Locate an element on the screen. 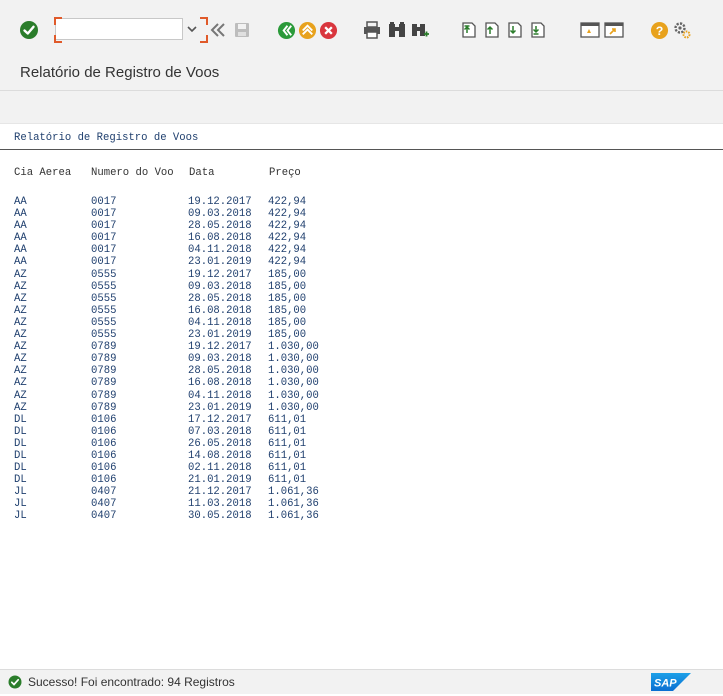  table-row: JL 0407 21.12.2017 1.061,36 is located at coordinates (204, 492).